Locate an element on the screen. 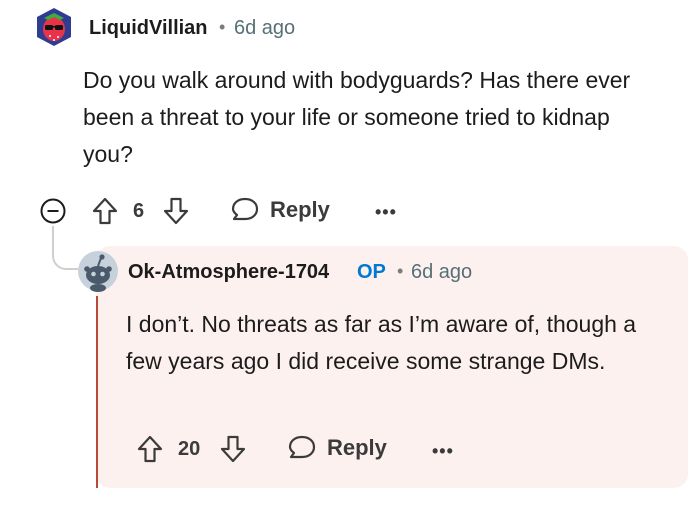  reply-username: Ok-Atmosphere-1704 is located at coordinates (228, 272).